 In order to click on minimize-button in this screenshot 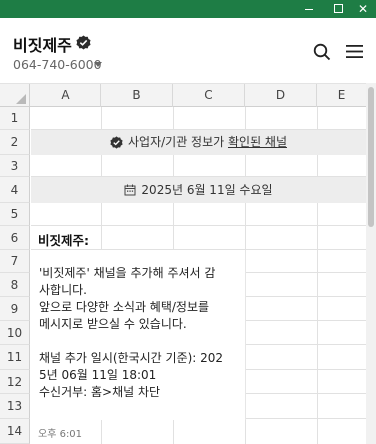, I will do `click(309, 9)`.